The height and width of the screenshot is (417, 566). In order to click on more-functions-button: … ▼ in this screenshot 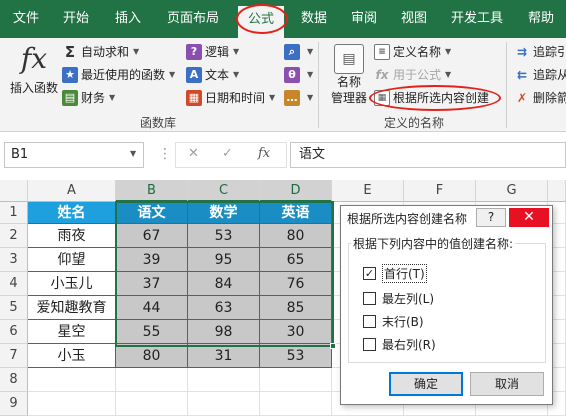, I will do `click(298, 98)`.